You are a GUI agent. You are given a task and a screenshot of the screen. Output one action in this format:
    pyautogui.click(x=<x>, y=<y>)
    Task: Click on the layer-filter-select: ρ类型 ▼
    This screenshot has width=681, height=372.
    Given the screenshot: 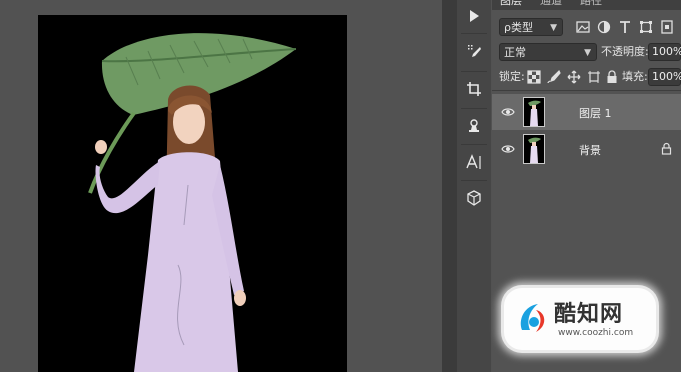 What is the action you would take?
    pyautogui.click(x=531, y=27)
    